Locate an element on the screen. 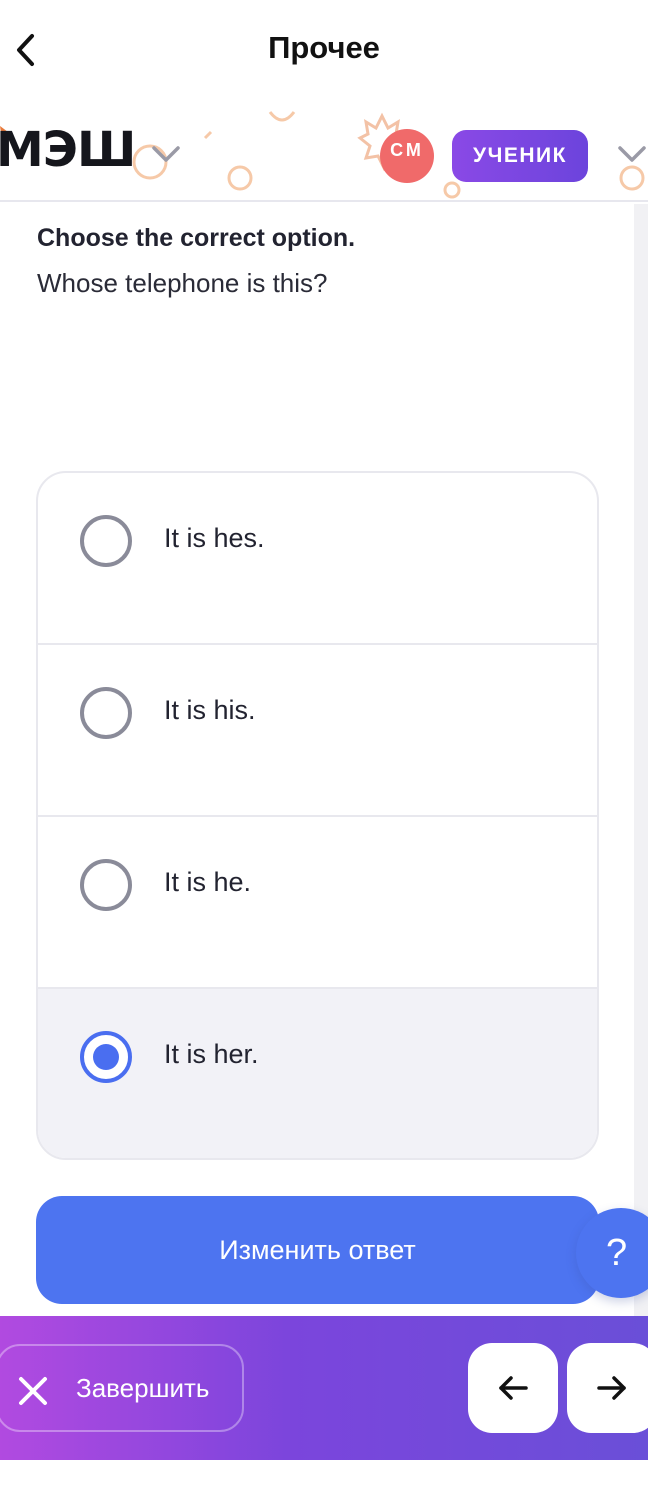 The height and width of the screenshot is (1485, 648). help-icon: ? is located at coordinates (617, 1253).